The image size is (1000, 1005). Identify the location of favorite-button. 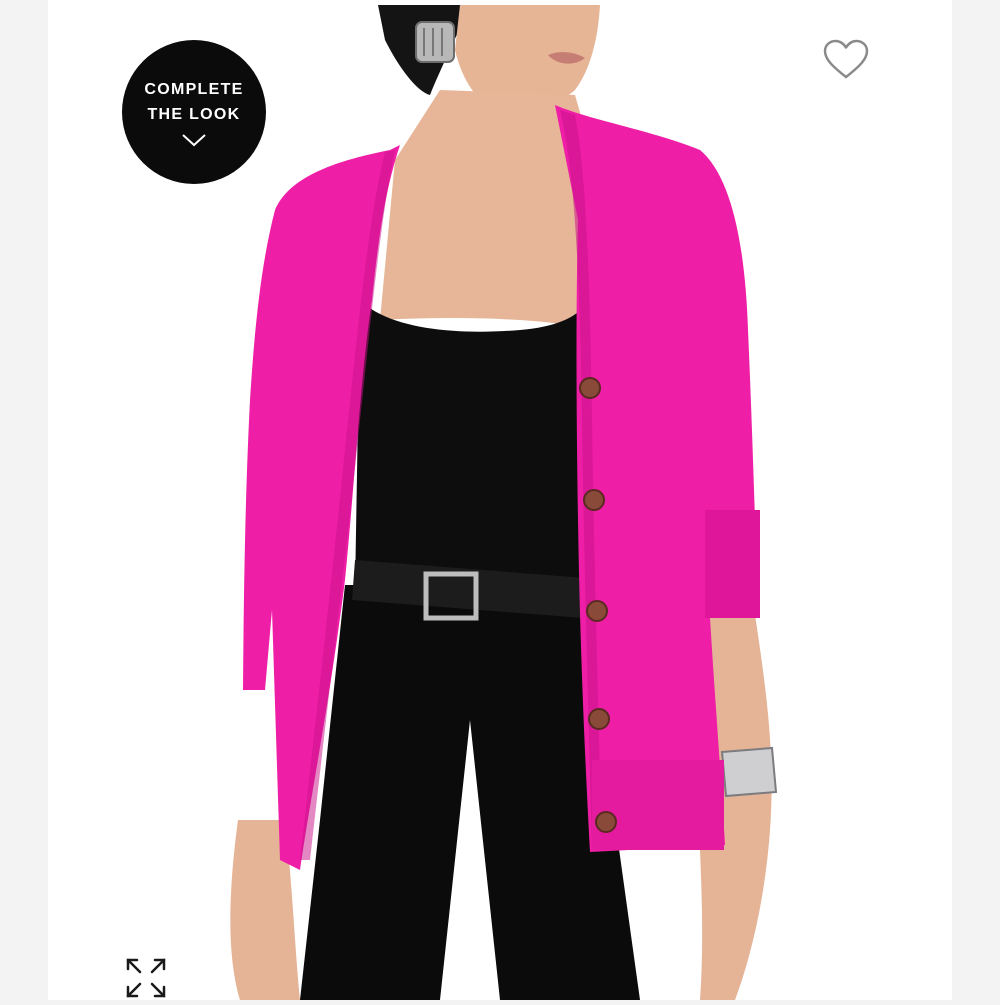
(846, 59).